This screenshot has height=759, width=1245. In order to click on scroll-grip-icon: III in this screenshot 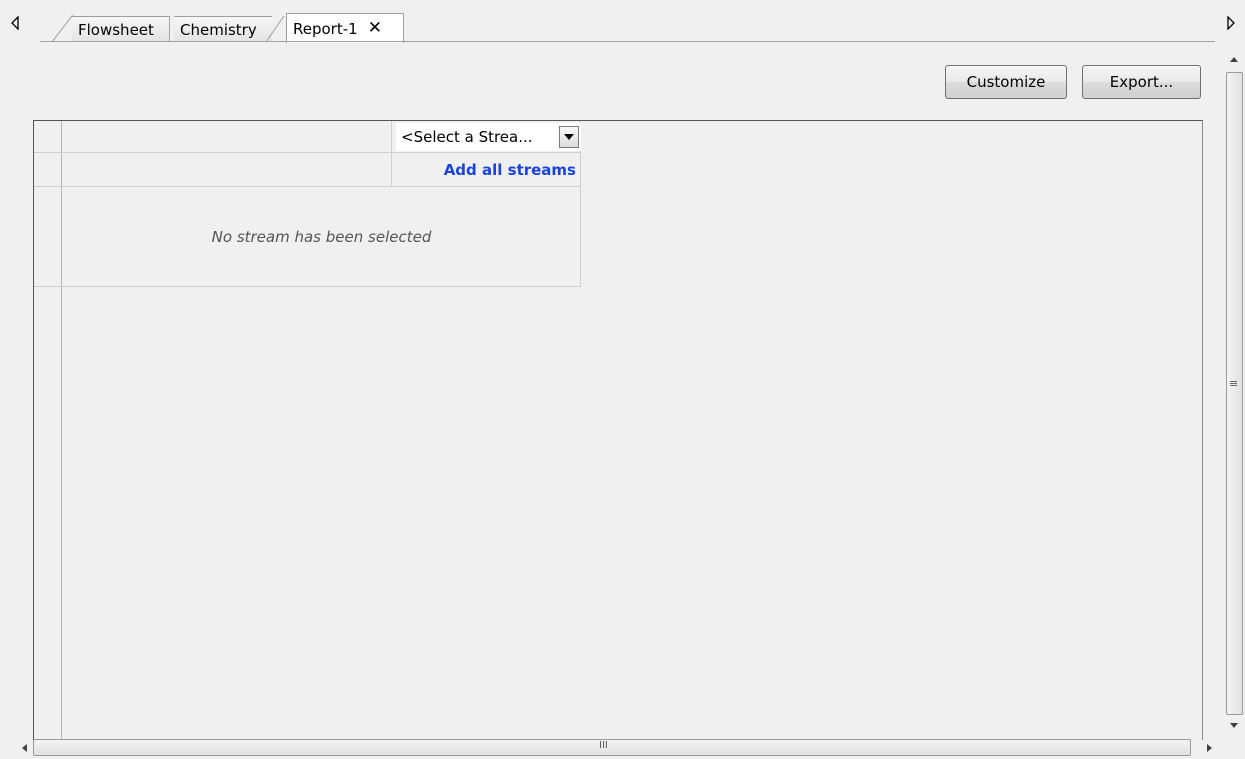, I will do `click(603, 745)`.